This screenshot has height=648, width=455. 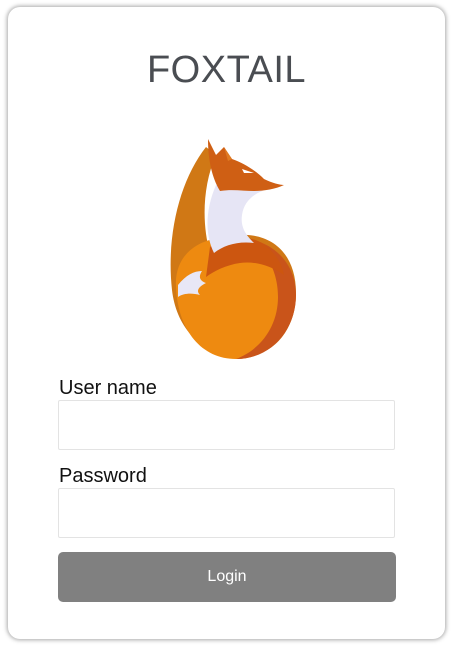 What do you see at coordinates (226, 513) in the screenshot?
I see `password-input` at bounding box center [226, 513].